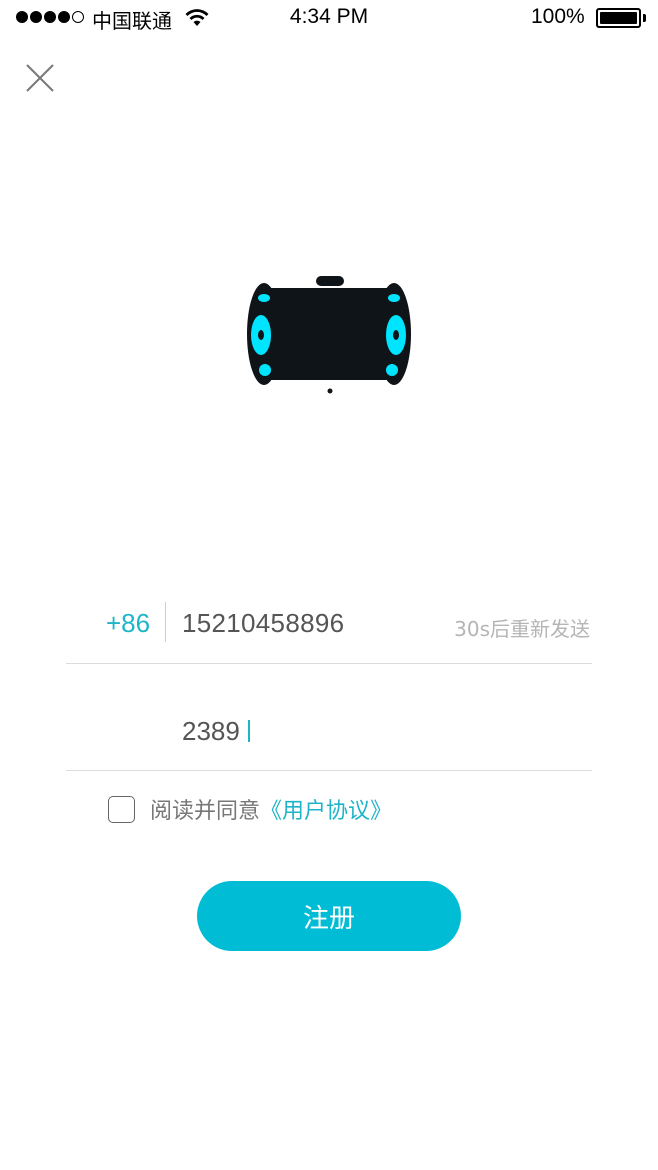  What do you see at coordinates (248, 731) in the screenshot?
I see `text-cursor` at bounding box center [248, 731].